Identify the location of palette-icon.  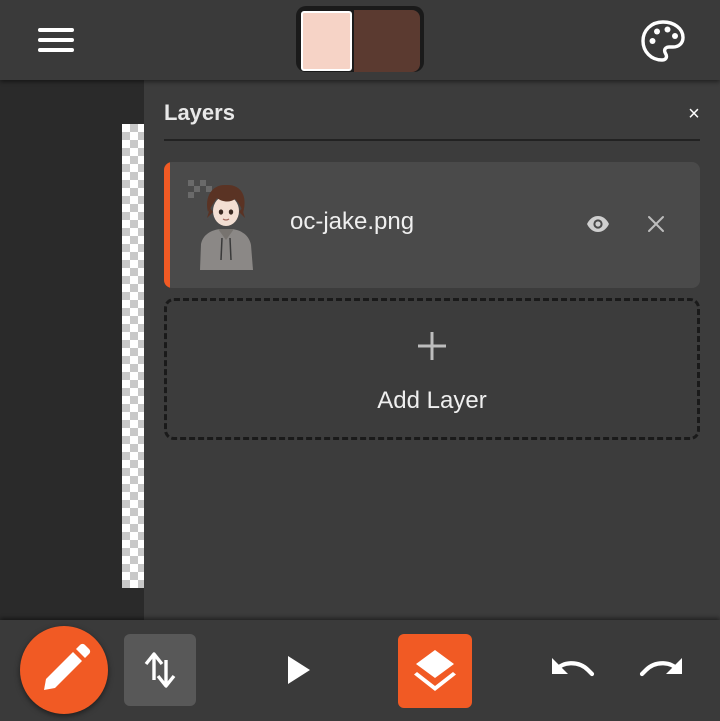
(663, 41).